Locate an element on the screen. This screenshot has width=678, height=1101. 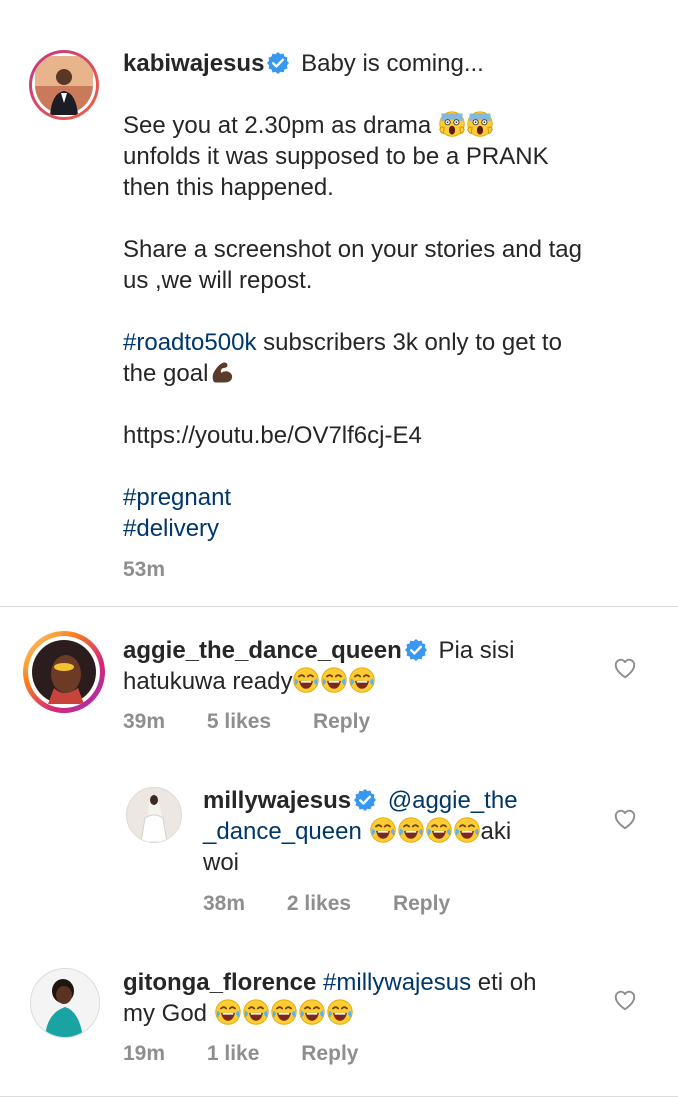
avatar-millywajesus is located at coordinates (154, 815).